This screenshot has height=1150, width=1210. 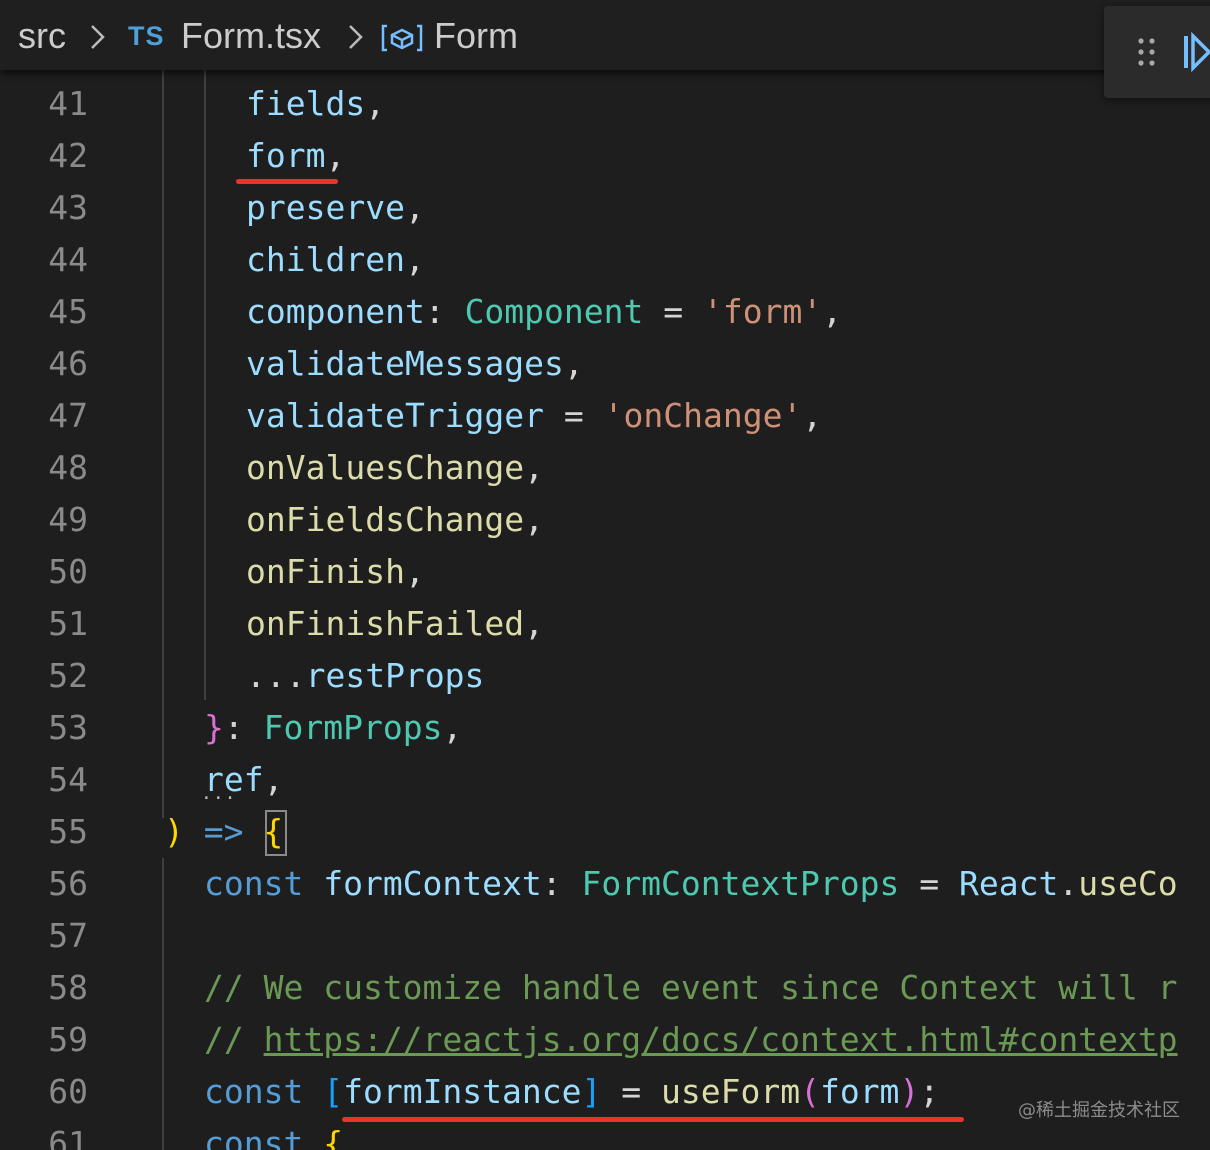 I want to click on code-line: }: FormProps,, so click(x=333, y=728).